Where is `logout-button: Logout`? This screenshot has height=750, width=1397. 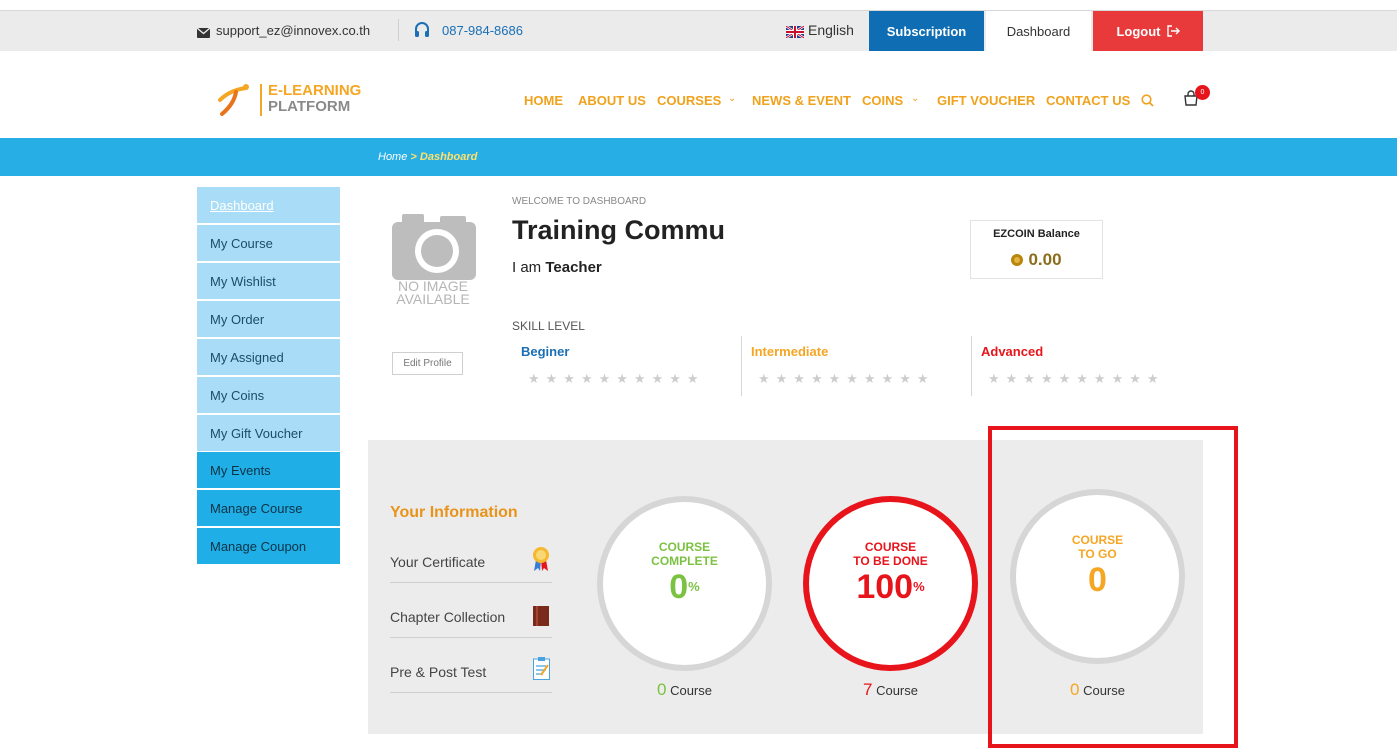
logout-button: Logout is located at coordinates (1148, 31).